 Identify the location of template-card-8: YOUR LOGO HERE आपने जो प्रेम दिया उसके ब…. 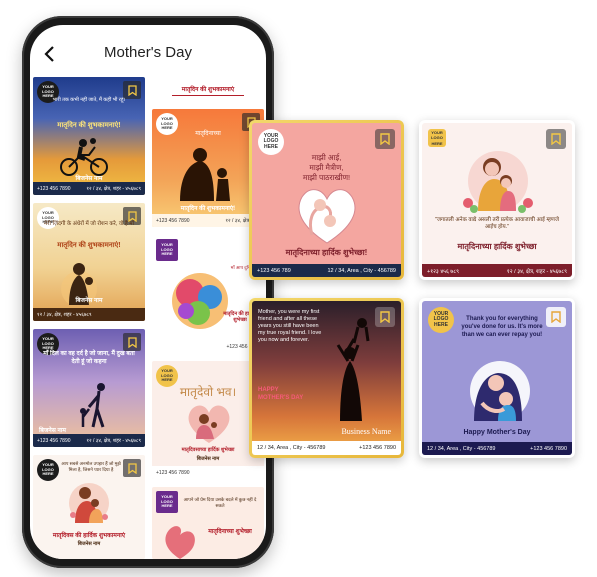
(208, 523).